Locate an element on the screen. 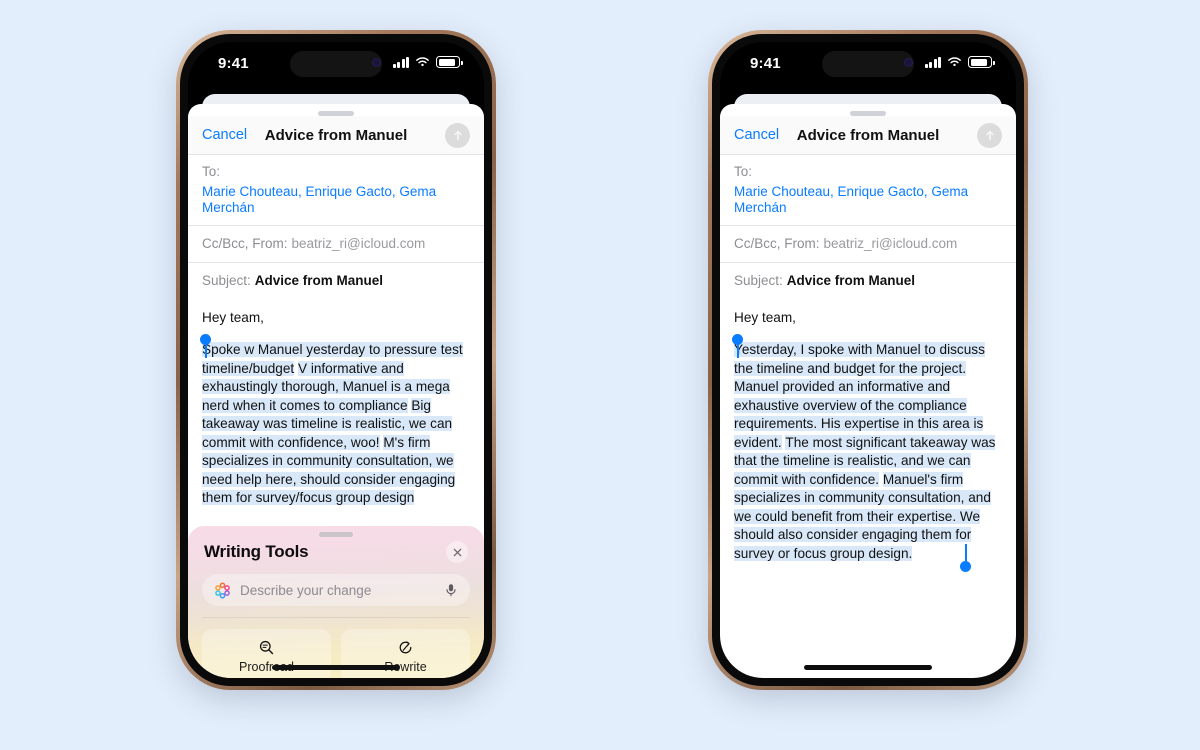 This screenshot has width=1200, height=750. compose-navbar-left: Cancel Advice from Manuel is located at coordinates (336, 135).